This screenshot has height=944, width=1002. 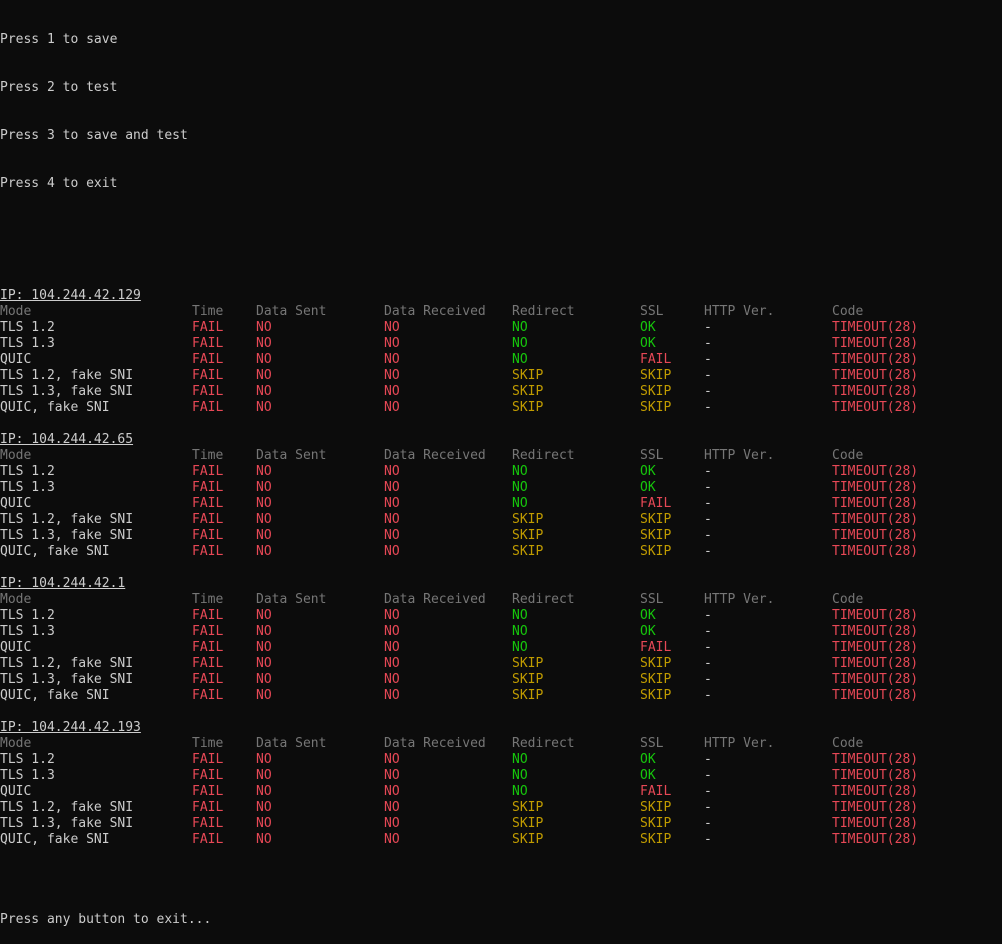 I want to click on table-row: TLS 1.2 FAIL NO NO NO OK - TIMEOUT(28), so click(x=501, y=760).